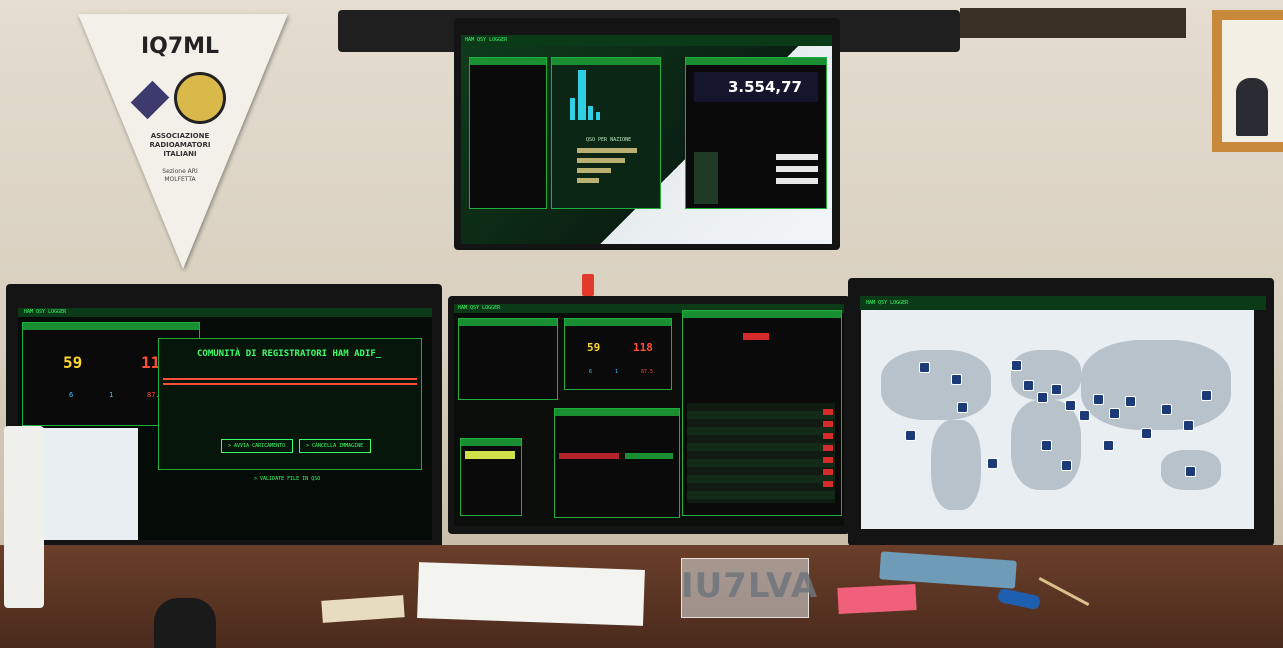 The image size is (1283, 648). I want to click on center-score-left: 59, so click(594, 347).